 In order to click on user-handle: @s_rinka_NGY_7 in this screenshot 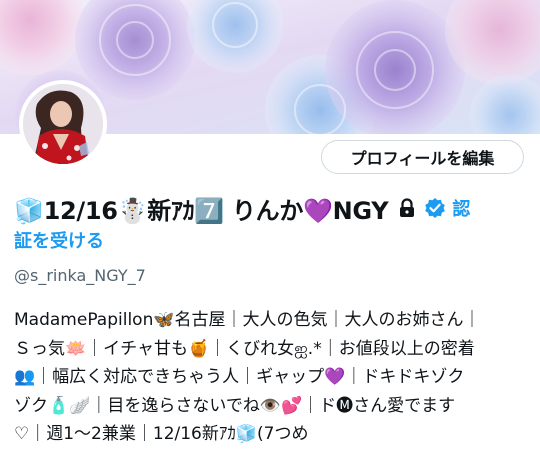, I will do `click(80, 275)`.